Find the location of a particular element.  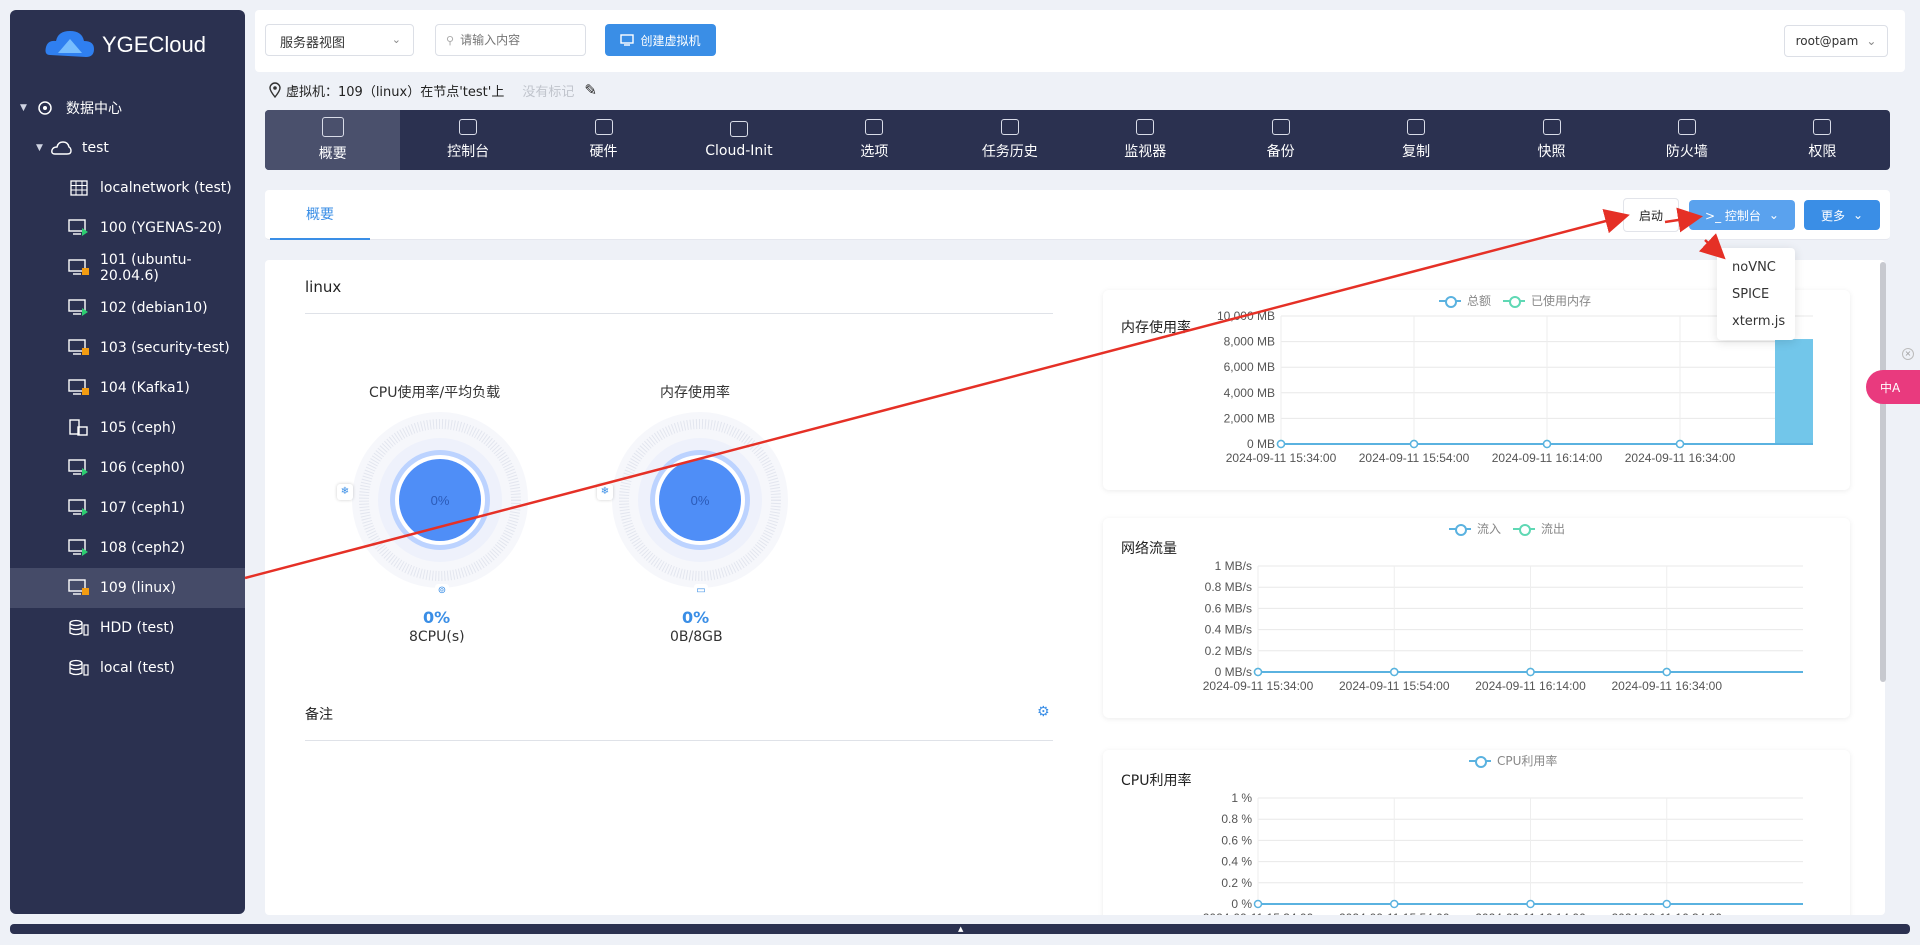

nav-tab: 监视器 is located at coordinates (1145, 140).